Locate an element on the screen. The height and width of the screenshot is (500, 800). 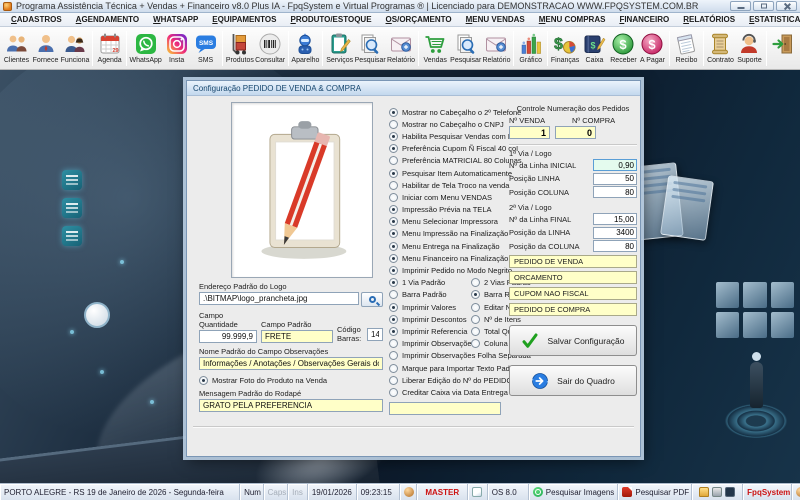
pedido-venda-button: PEDIDO DE VENDA is located at coordinates (573, 261).